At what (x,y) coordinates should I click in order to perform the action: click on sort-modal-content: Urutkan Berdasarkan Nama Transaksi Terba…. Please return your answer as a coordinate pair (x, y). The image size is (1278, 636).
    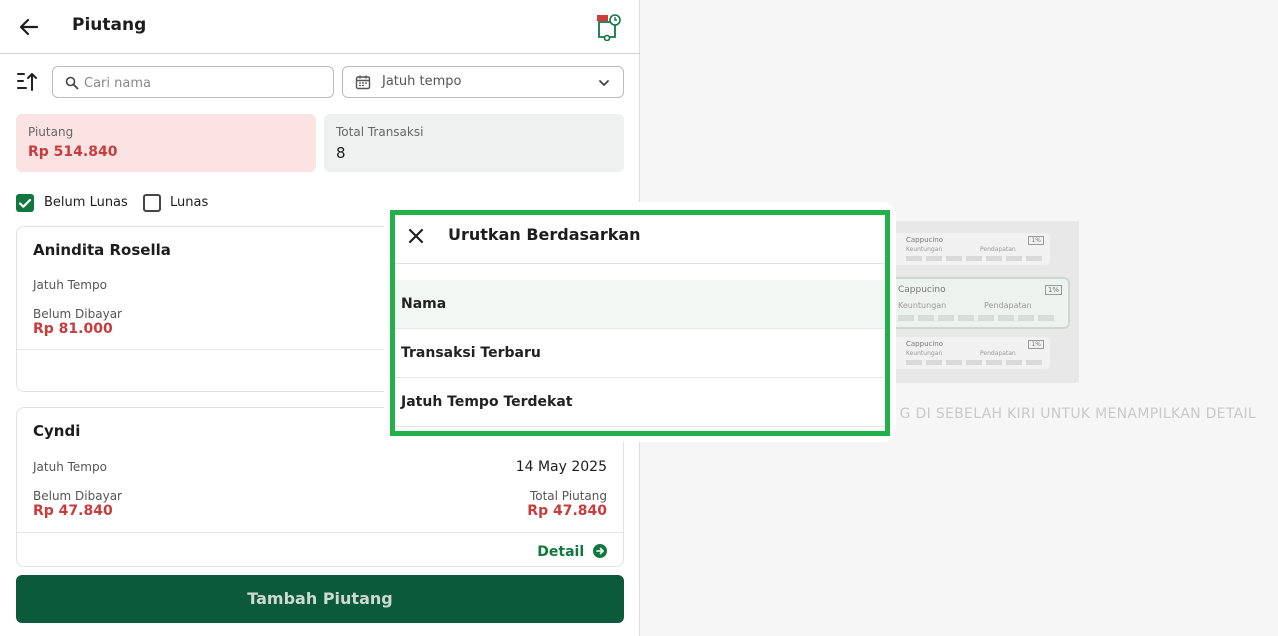
    Looking at the image, I should click on (640, 323).